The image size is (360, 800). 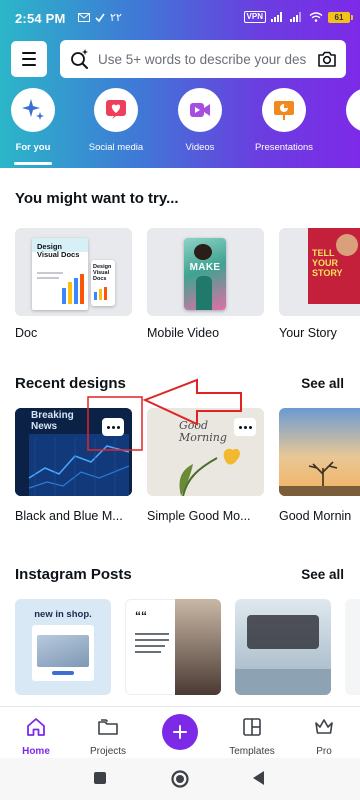 I want to click on instagram-thumb-photo, so click(x=63, y=651).